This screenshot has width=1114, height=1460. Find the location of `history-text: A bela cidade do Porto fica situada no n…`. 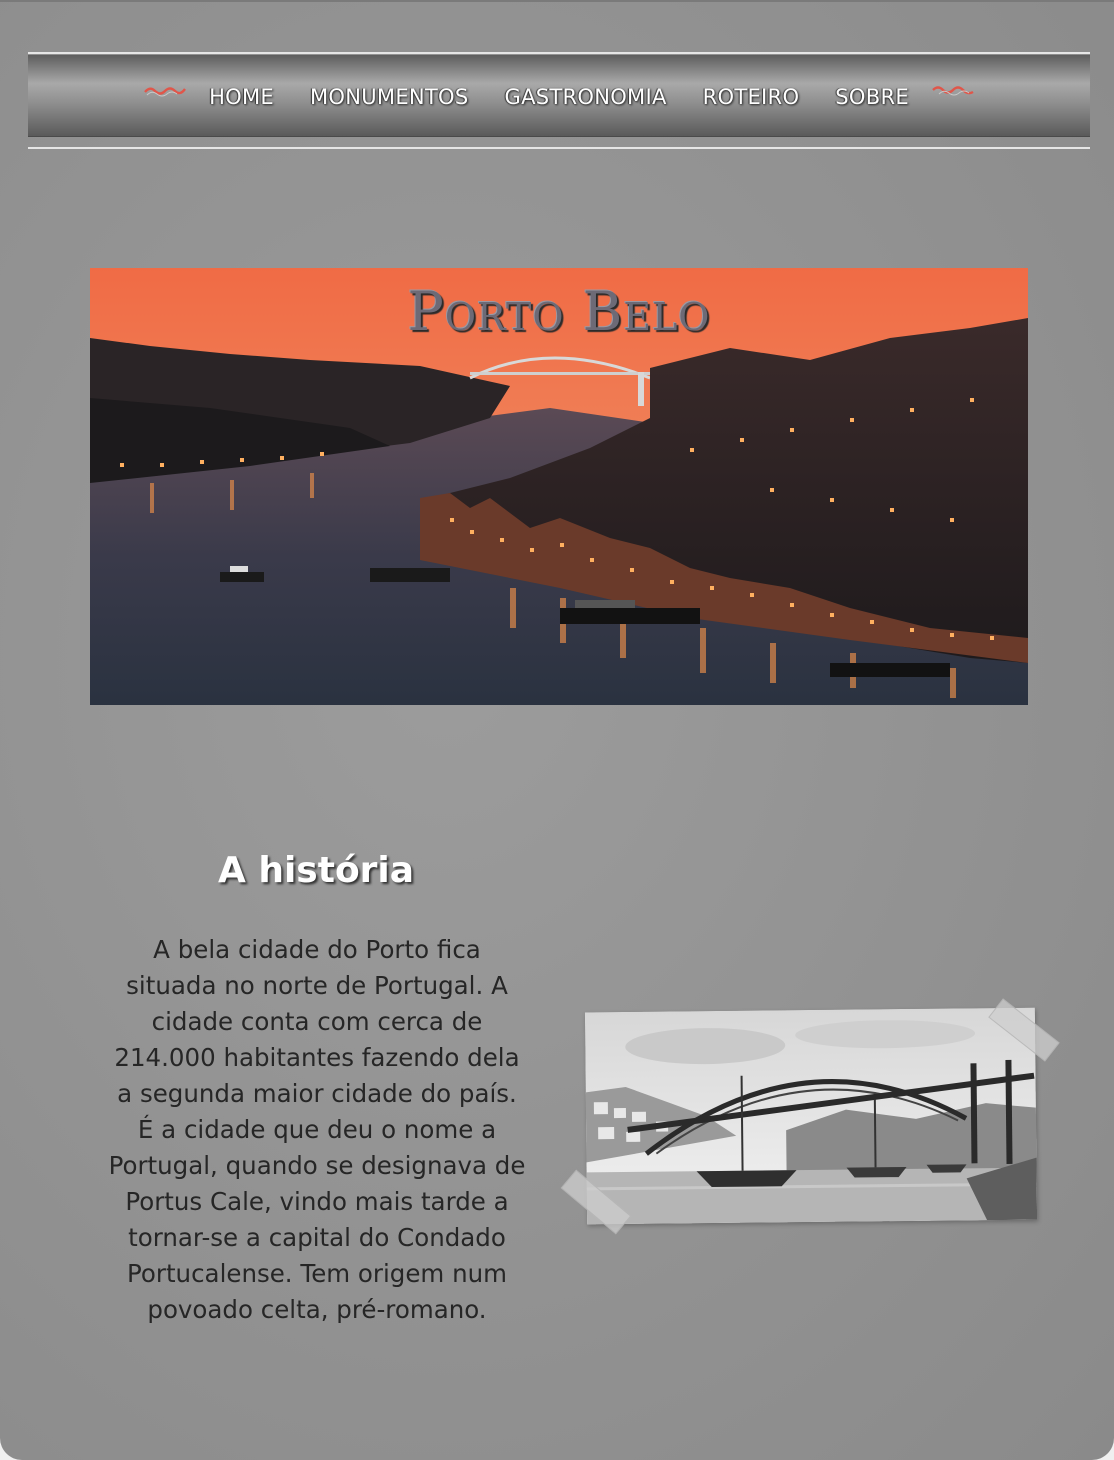

history-text: A bela cidade do Porto fica situada no n… is located at coordinates (317, 1129).